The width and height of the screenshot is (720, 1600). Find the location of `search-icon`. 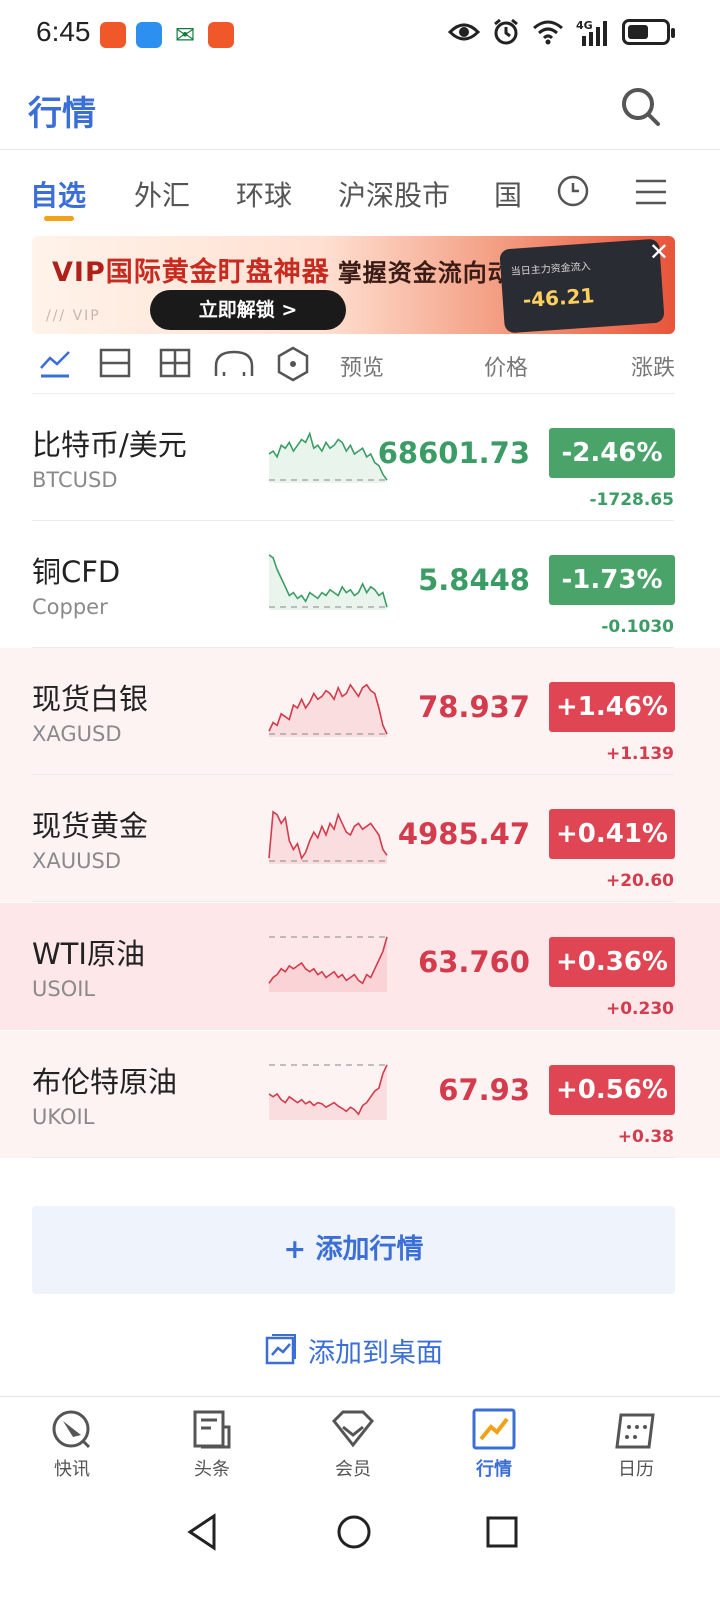

search-icon is located at coordinates (641, 107).